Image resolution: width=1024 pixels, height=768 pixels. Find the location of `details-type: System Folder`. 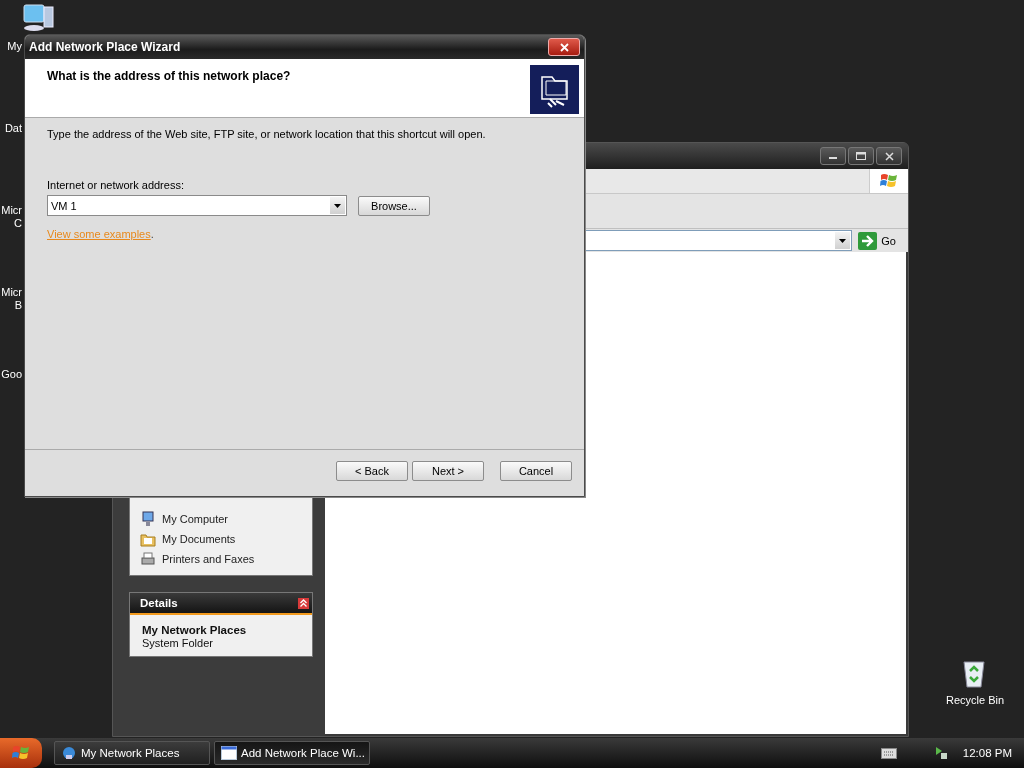

details-type: System Folder is located at coordinates (178, 643).